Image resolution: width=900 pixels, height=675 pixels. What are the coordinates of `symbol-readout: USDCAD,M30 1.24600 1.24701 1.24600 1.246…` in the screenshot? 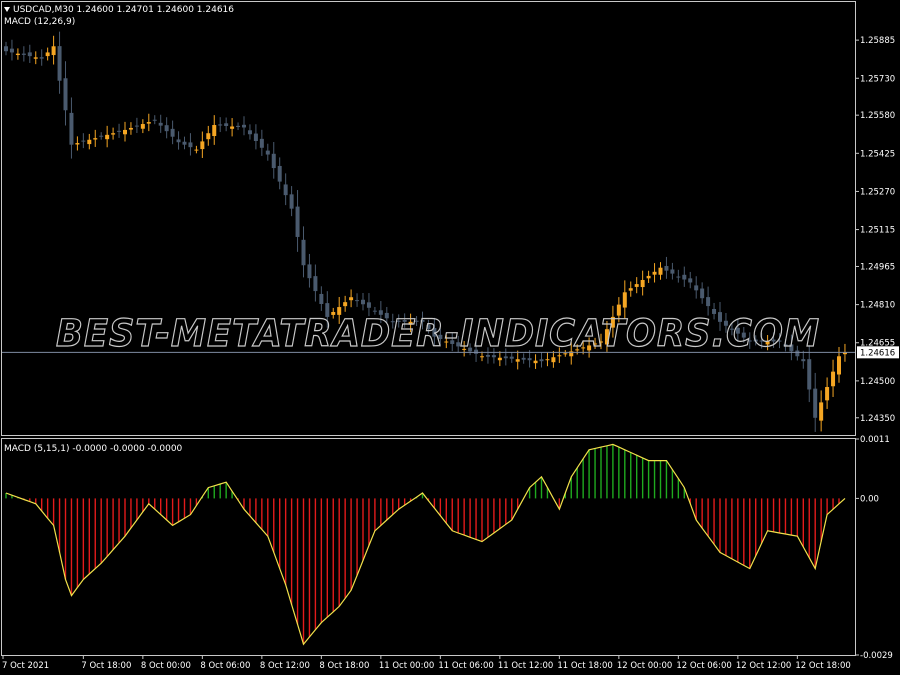 It's located at (123, 10).